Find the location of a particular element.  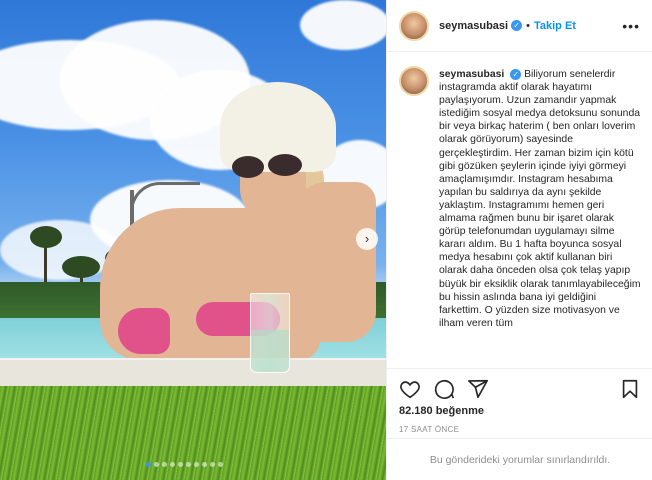

comment-icon is located at coordinates (444, 389).